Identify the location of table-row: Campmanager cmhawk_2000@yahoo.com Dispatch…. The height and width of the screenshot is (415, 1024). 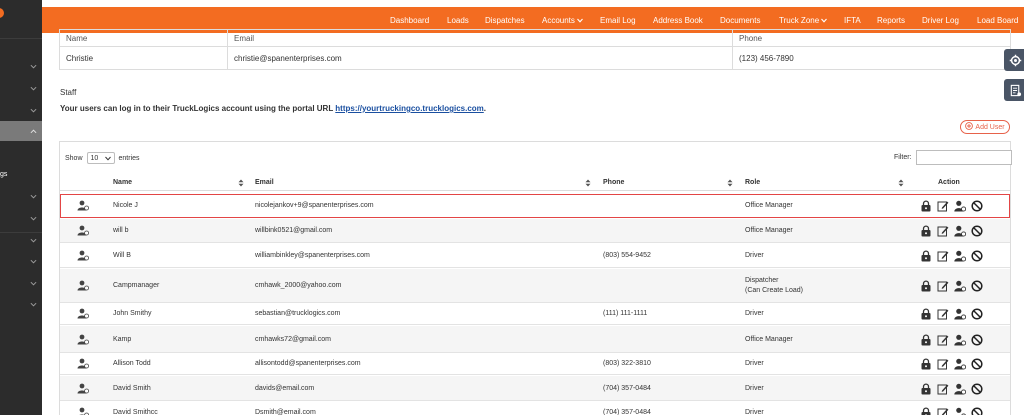
(535, 286).